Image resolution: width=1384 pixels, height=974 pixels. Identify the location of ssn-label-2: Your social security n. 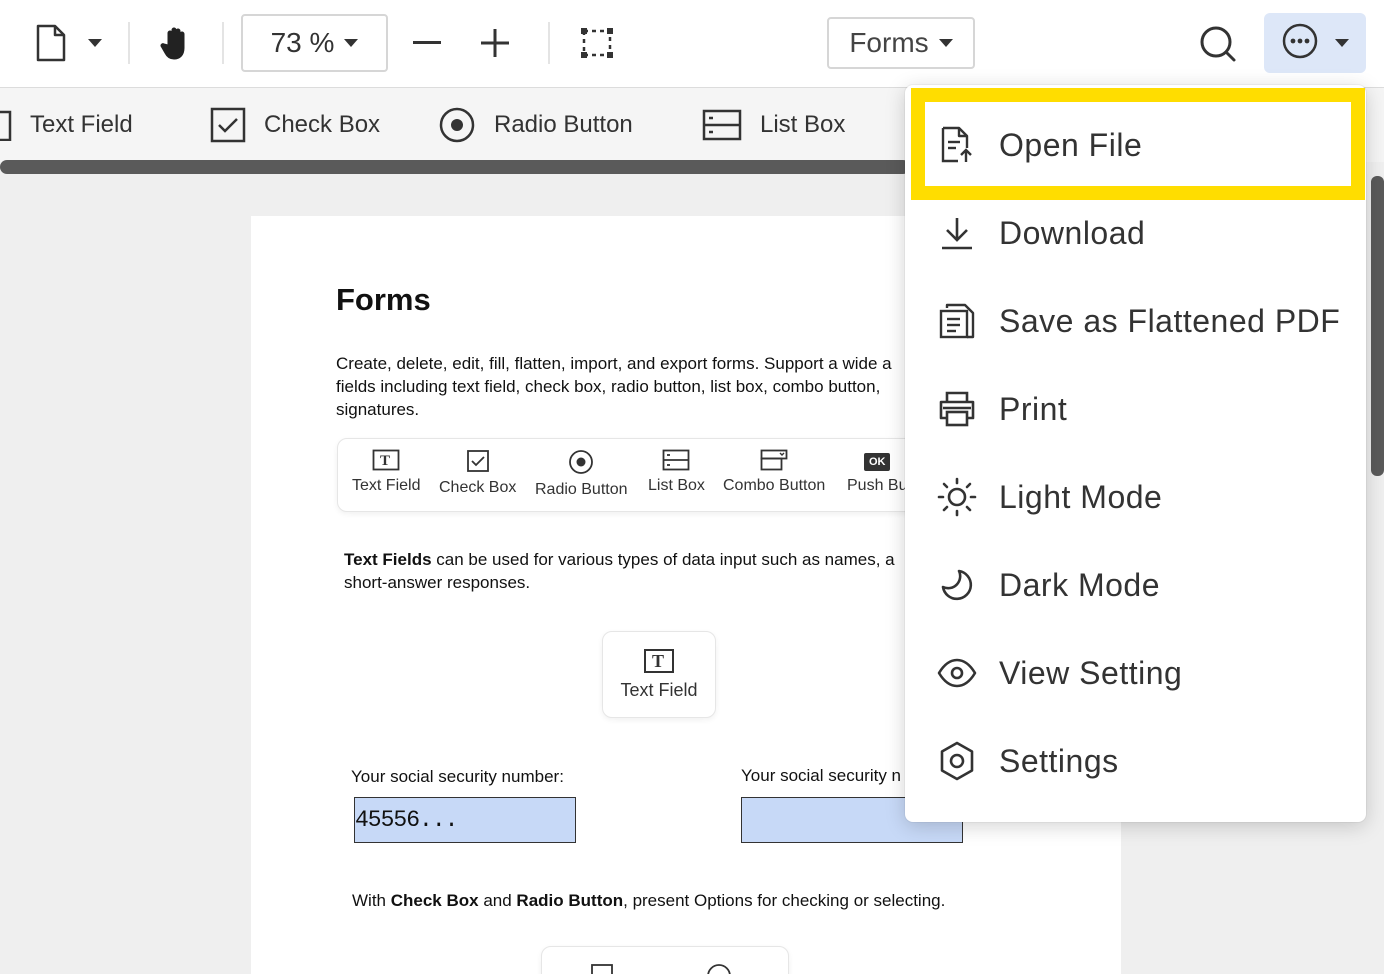
(821, 775).